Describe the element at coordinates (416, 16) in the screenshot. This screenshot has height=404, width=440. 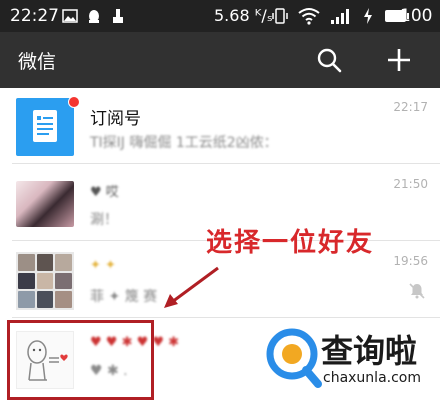
I see `battery-percent: 100` at that location.